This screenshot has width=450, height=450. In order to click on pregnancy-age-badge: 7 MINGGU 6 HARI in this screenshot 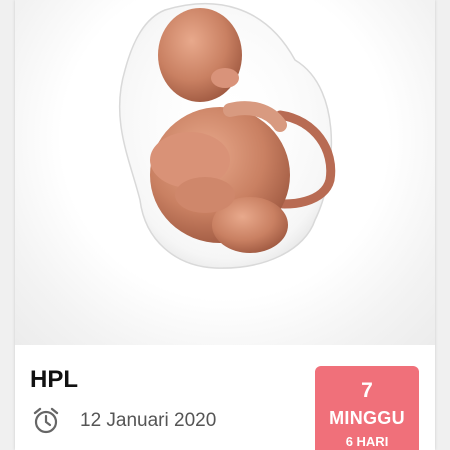, I will do `click(367, 408)`.